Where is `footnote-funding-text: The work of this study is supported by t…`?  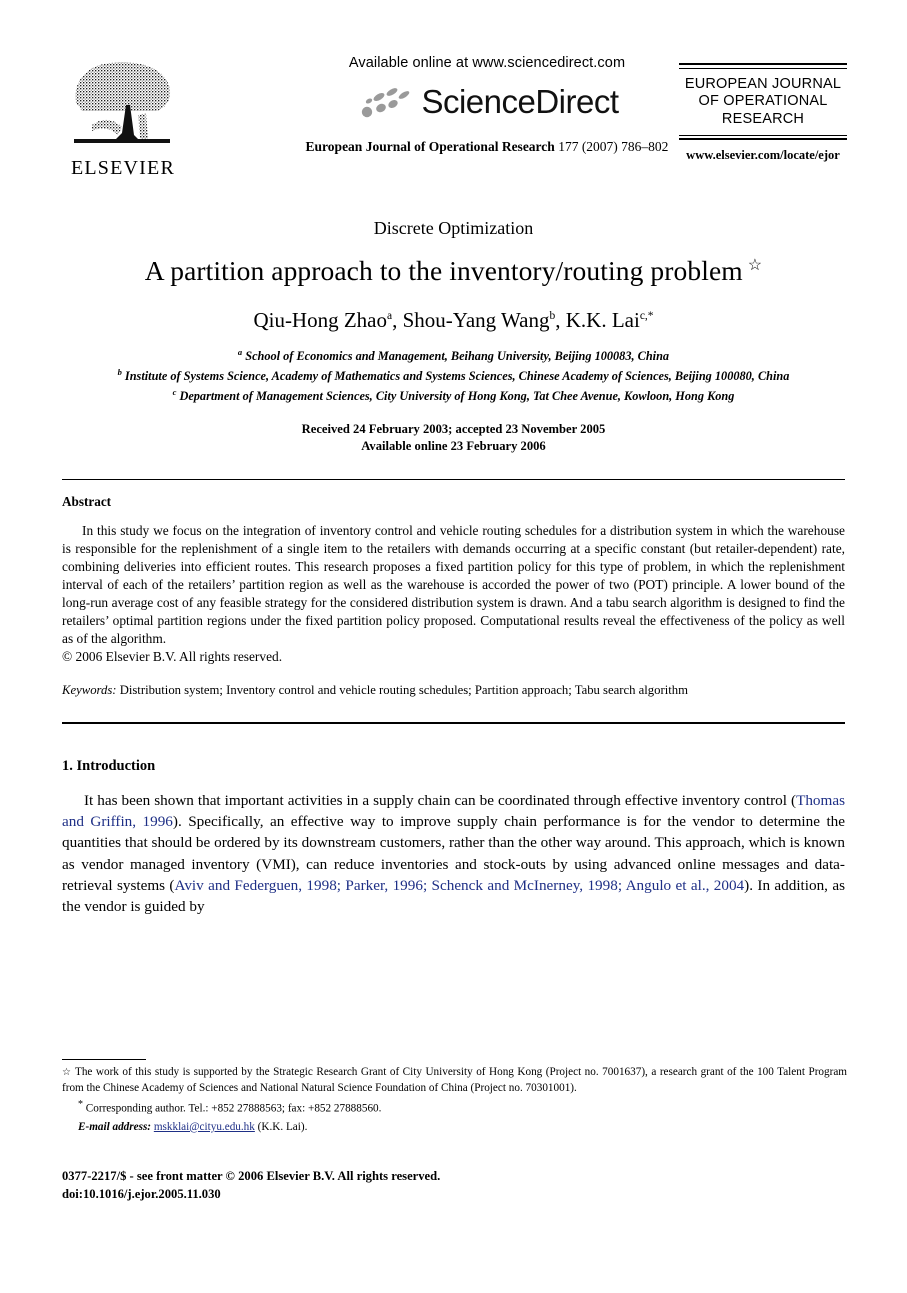 footnote-funding-text: The work of this study is supported by t… is located at coordinates (454, 1080).